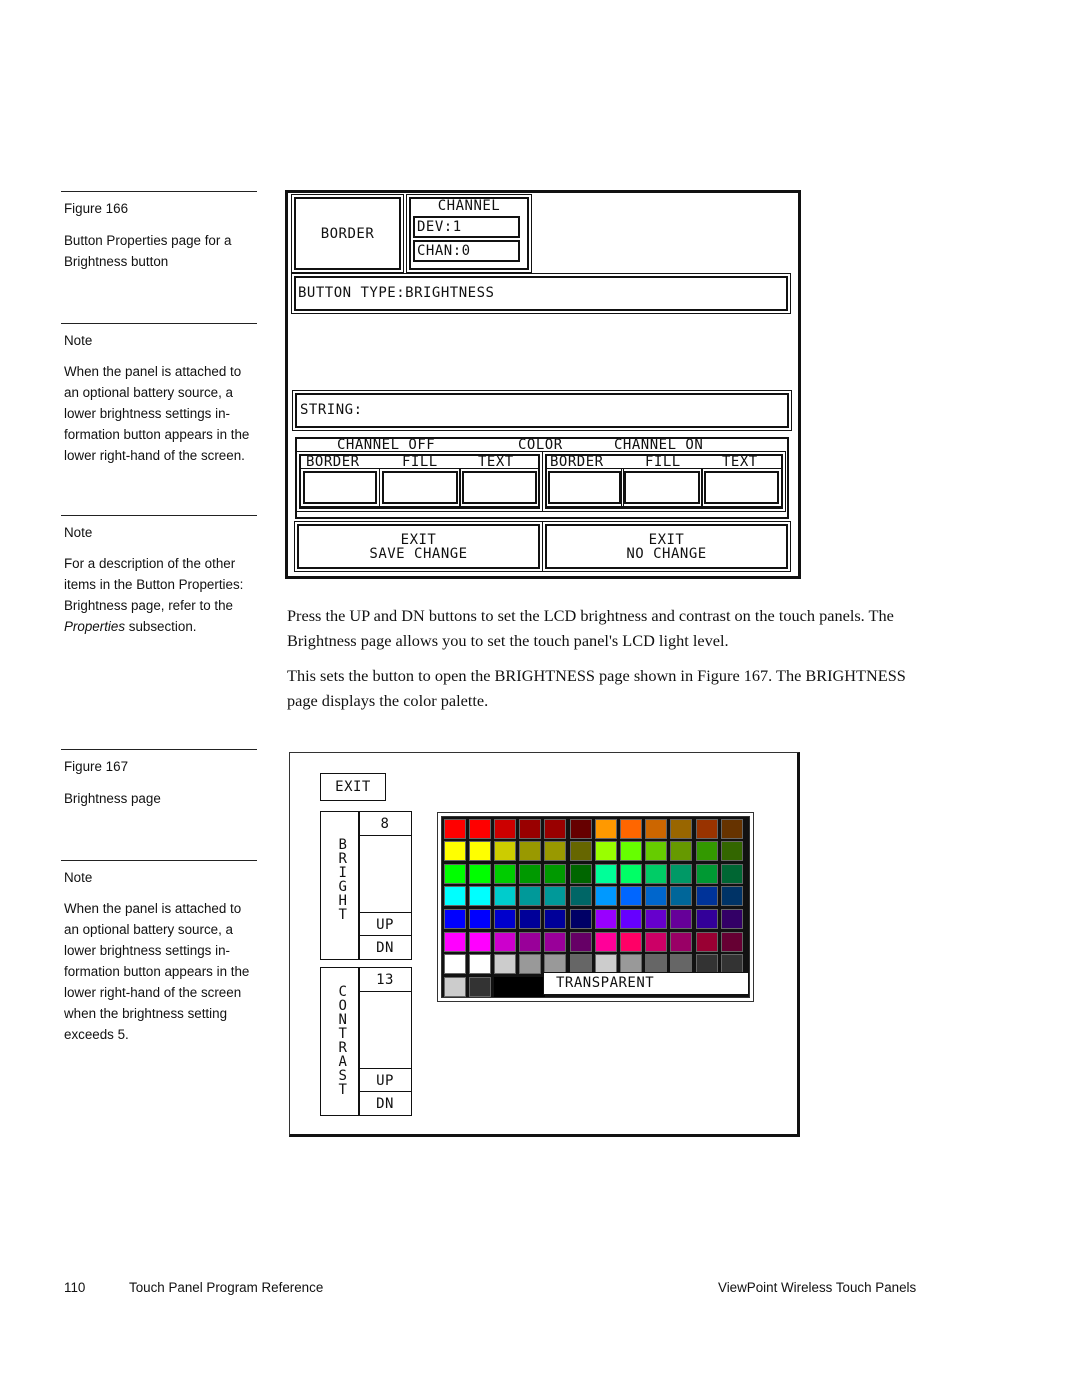  Describe the element at coordinates (541, 293) in the screenshot. I see `button-type-field: BUTTON TYPE:BRIGHTNESS` at that location.